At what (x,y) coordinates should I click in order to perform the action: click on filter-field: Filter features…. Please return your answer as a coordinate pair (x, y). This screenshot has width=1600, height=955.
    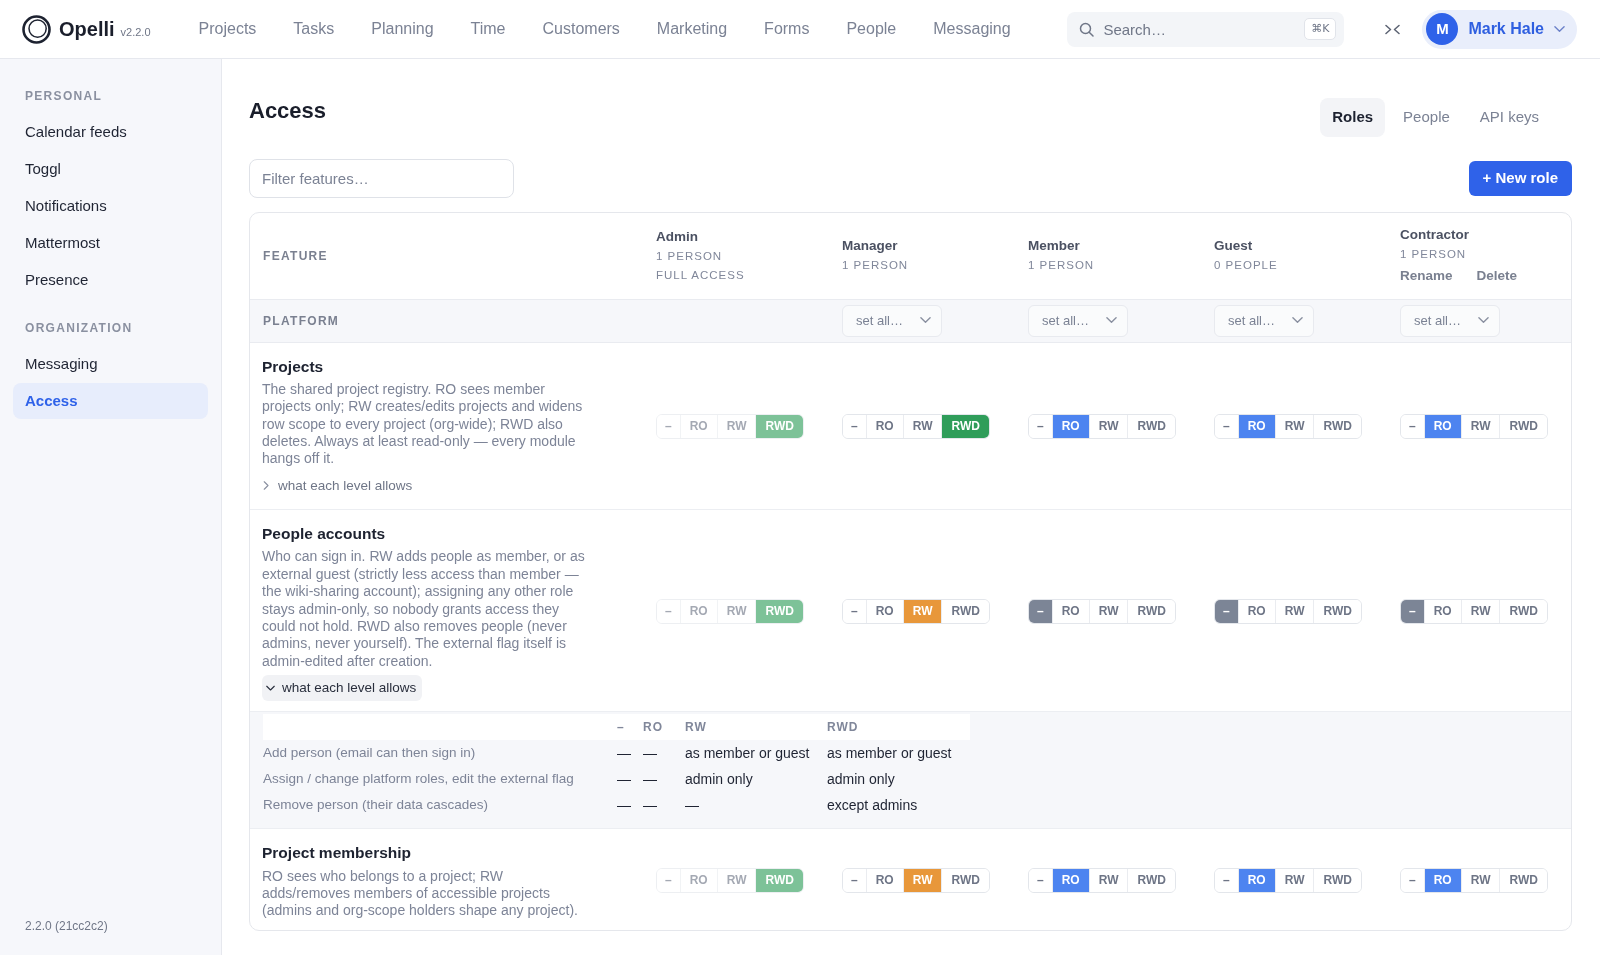
    Looking at the image, I should click on (381, 178).